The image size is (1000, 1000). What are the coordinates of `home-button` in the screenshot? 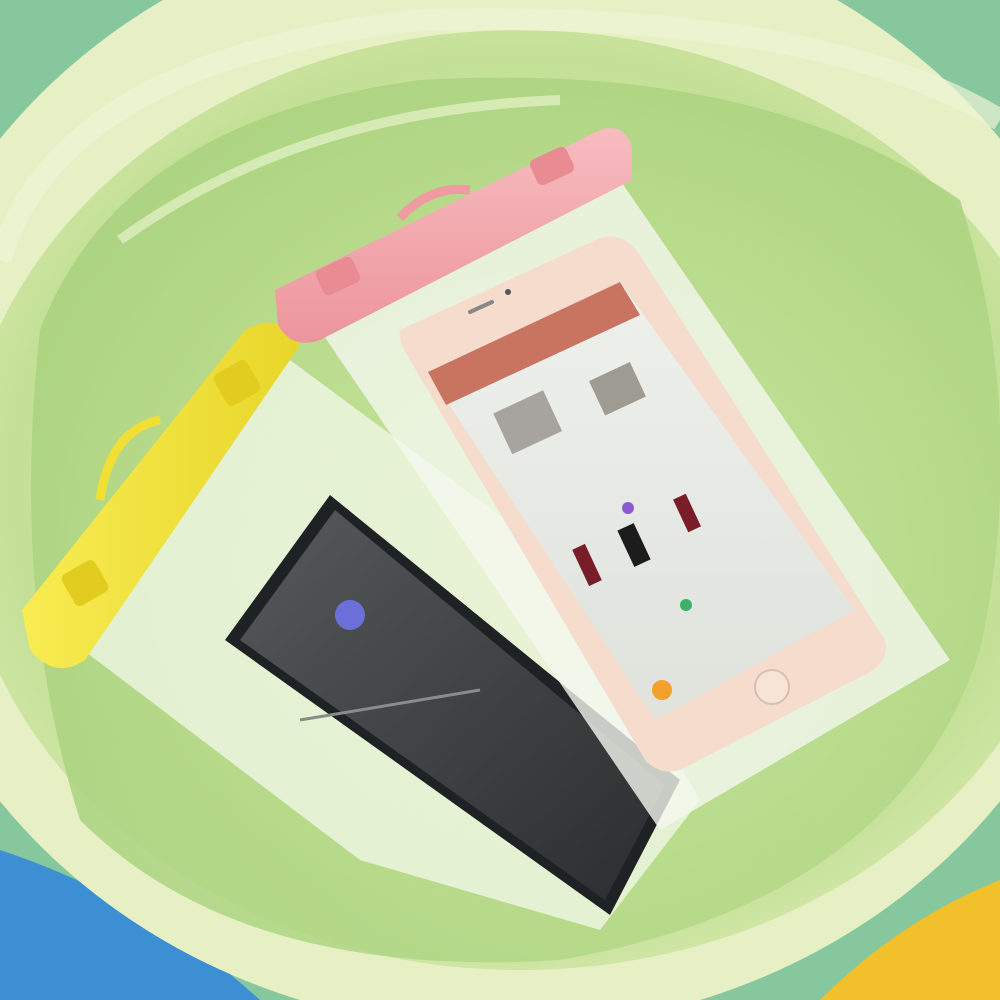 It's located at (772, 687).